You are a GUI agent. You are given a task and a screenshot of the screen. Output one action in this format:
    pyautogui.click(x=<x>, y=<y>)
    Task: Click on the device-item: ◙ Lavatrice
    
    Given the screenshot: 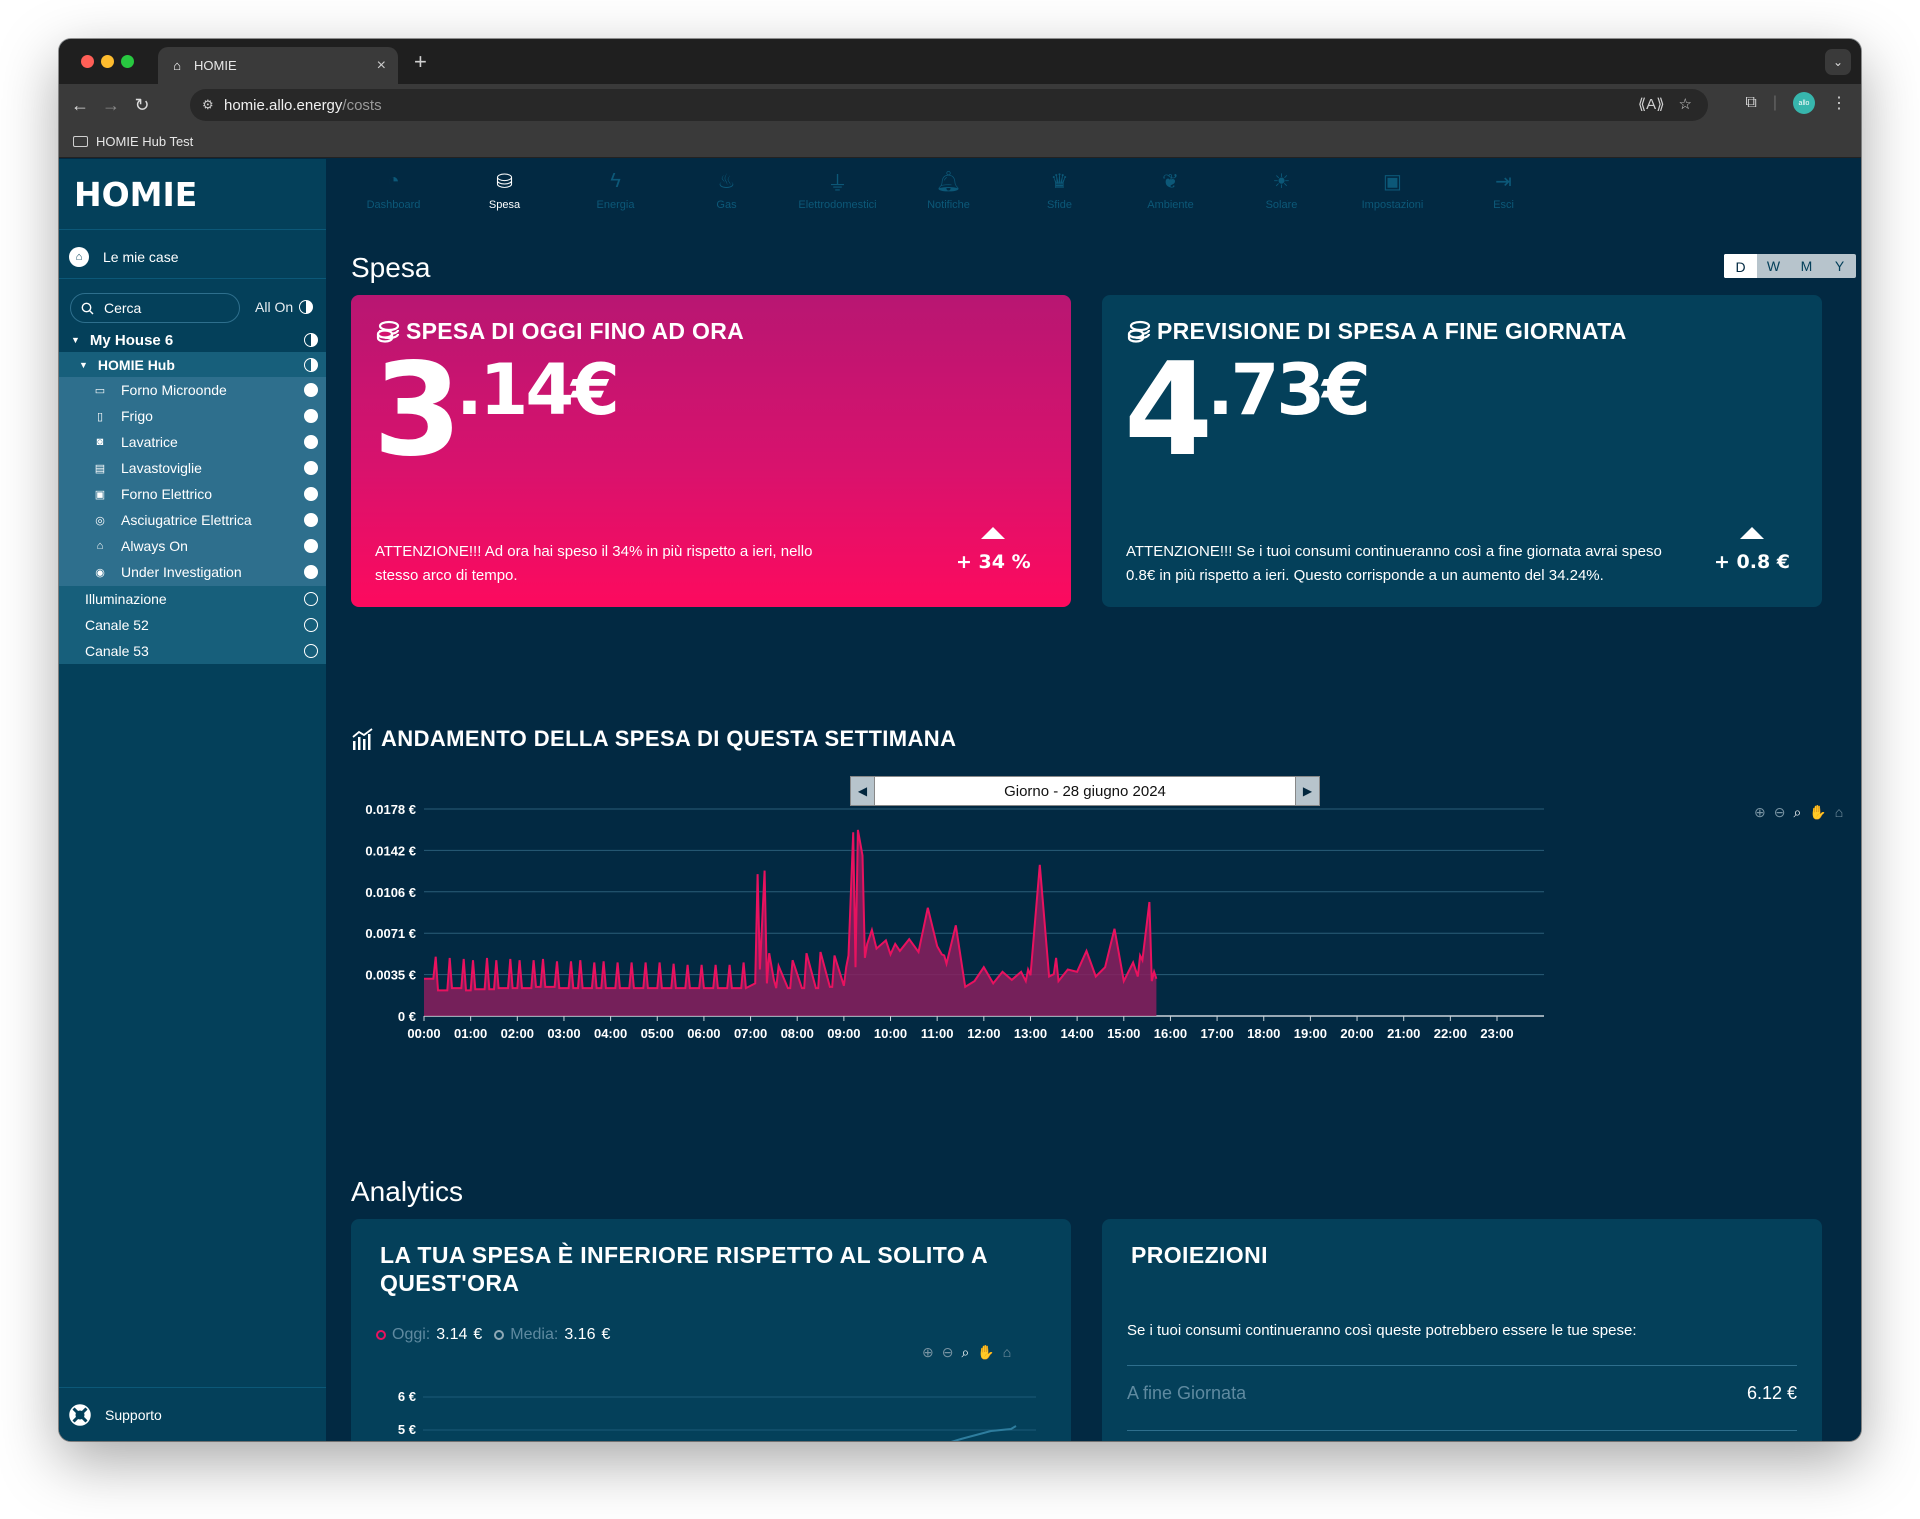 What is the action you would take?
    pyautogui.click(x=192, y=442)
    